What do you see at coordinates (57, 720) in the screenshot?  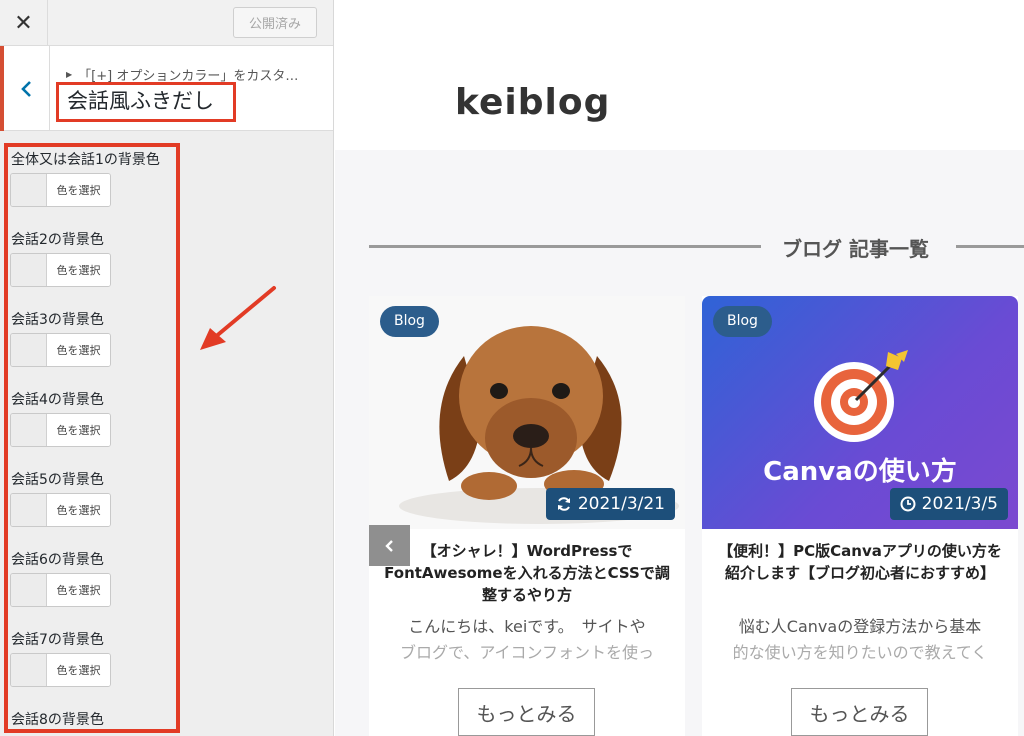 I see `control-label: 会話8の背景色` at bounding box center [57, 720].